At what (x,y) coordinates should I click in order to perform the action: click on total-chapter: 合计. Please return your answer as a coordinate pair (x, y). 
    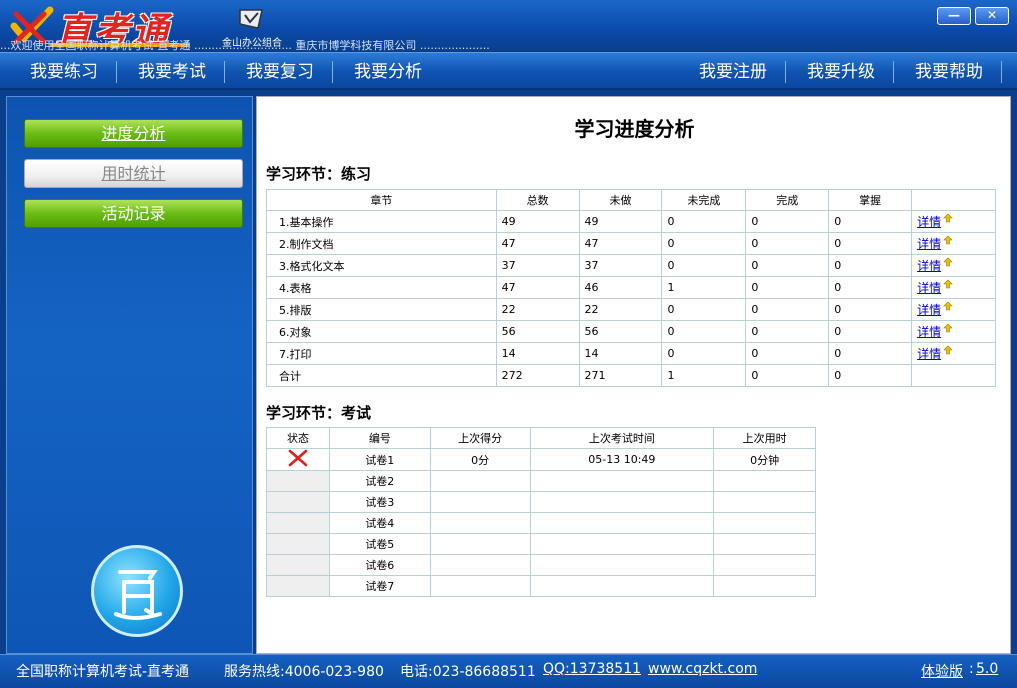
    Looking at the image, I should click on (381, 375).